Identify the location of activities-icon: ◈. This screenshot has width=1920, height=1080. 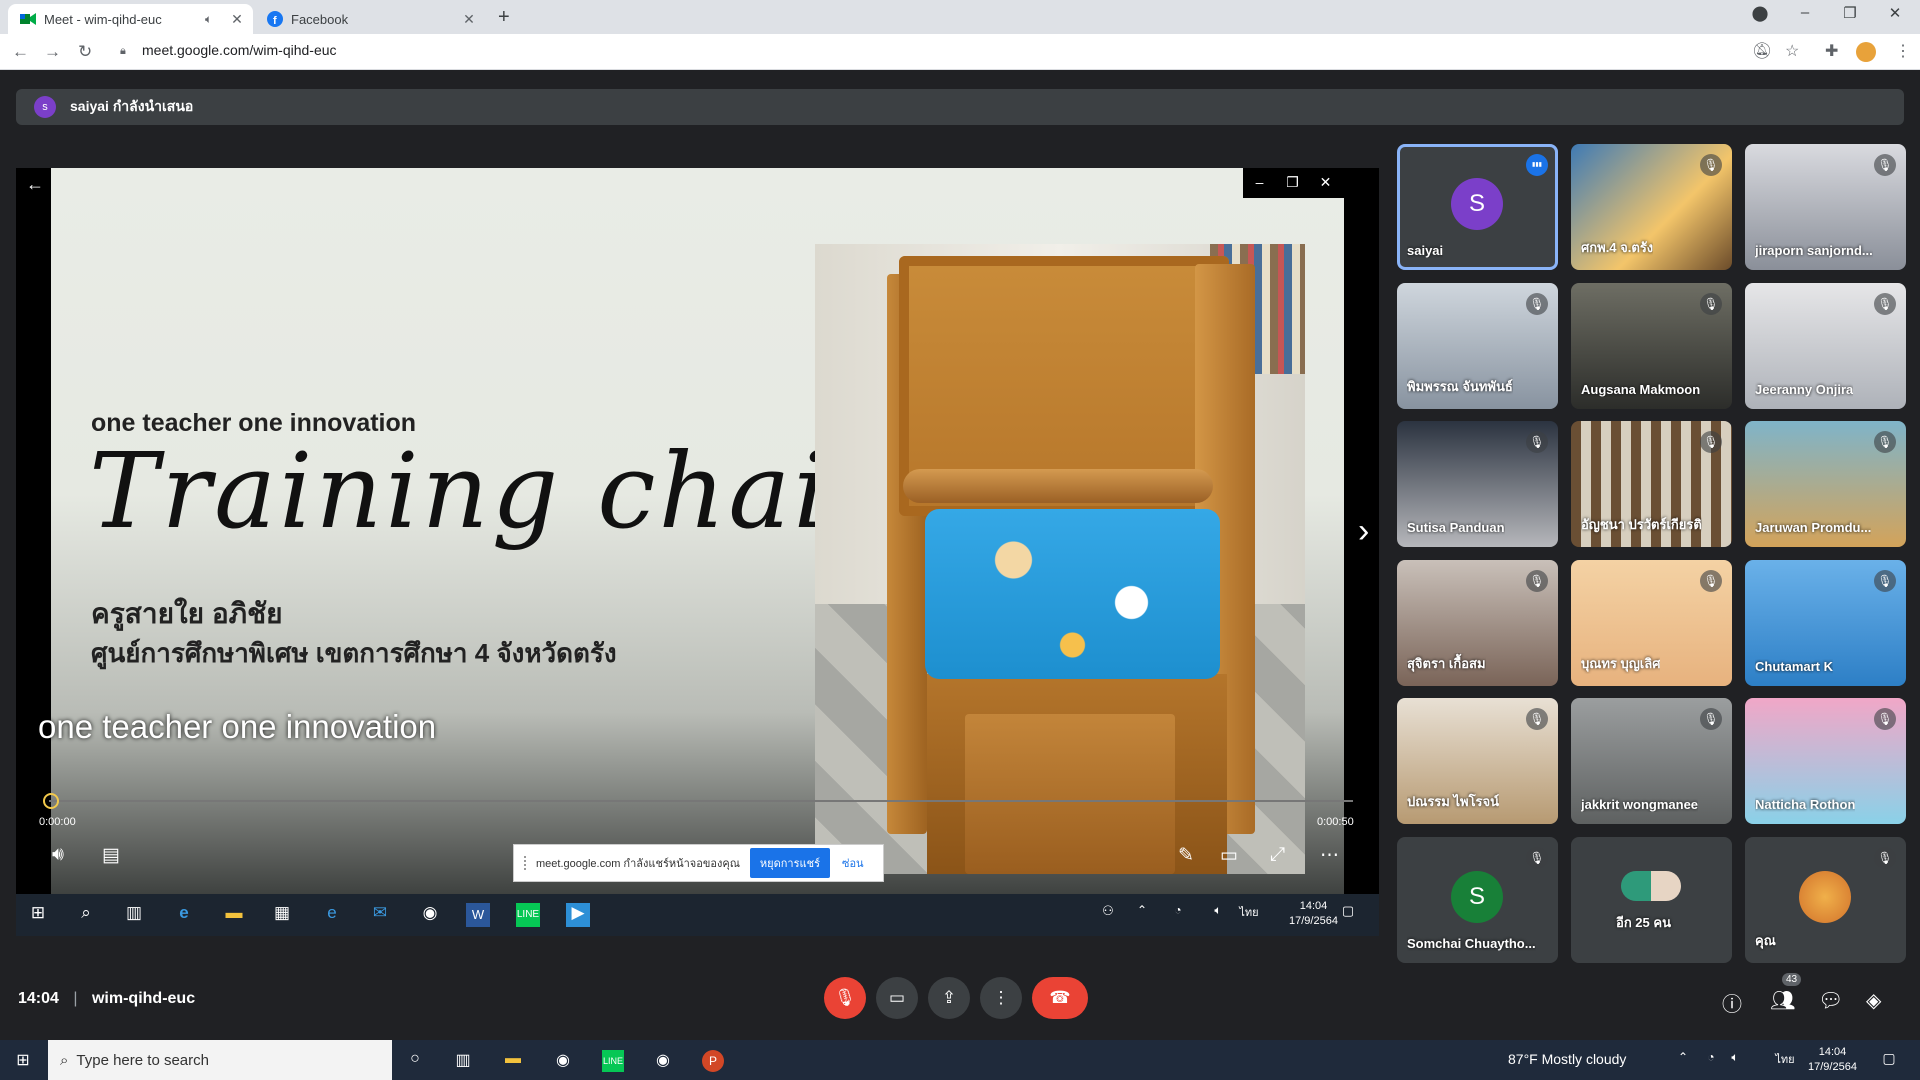
(1873, 1000).